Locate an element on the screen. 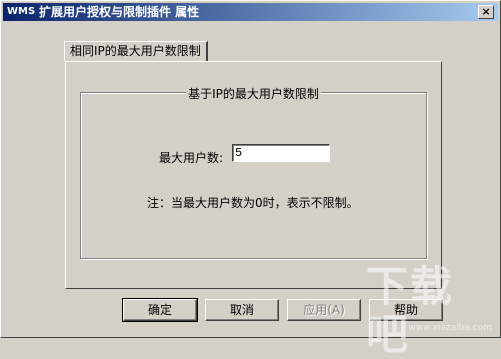 The height and width of the screenshot is (359, 501). max-users-label: 最大用户数: is located at coordinates (191, 158).